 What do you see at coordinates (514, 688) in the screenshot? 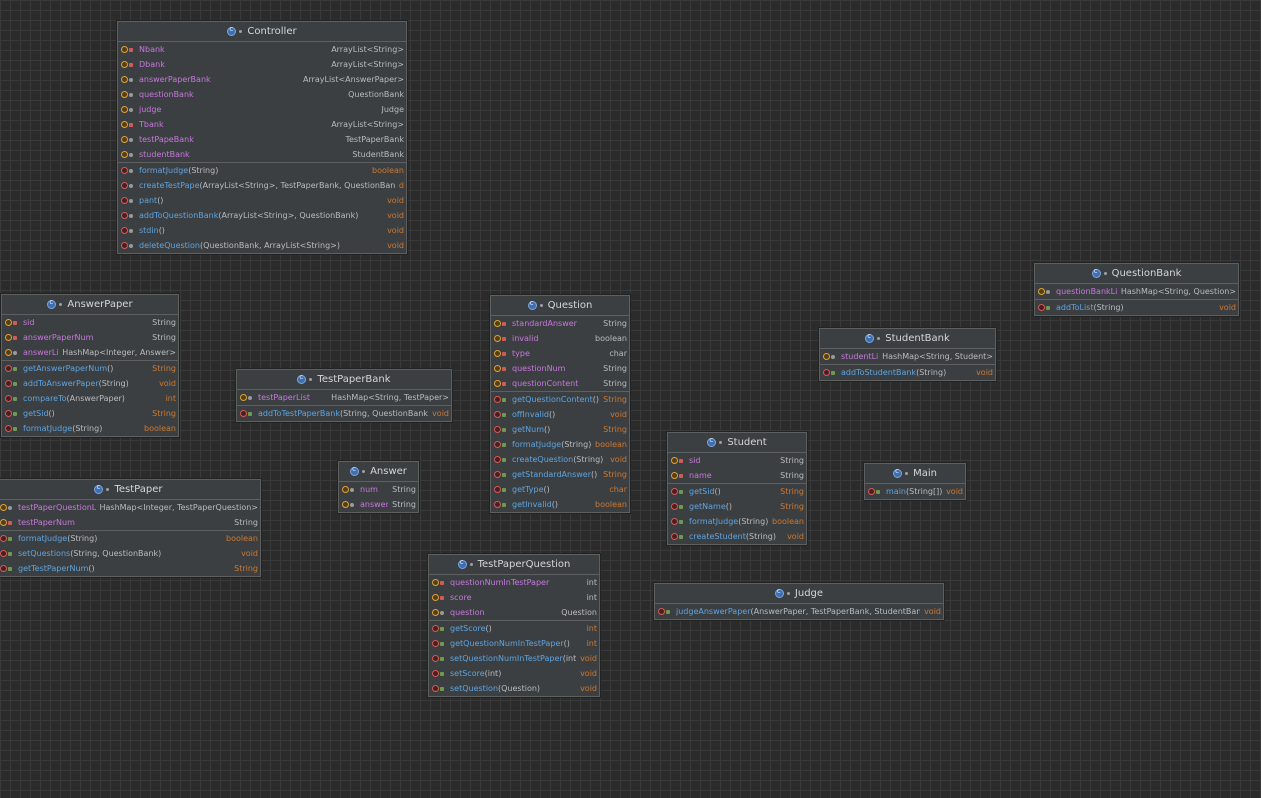
I see `method-row: setQuestion(Question) void` at bounding box center [514, 688].